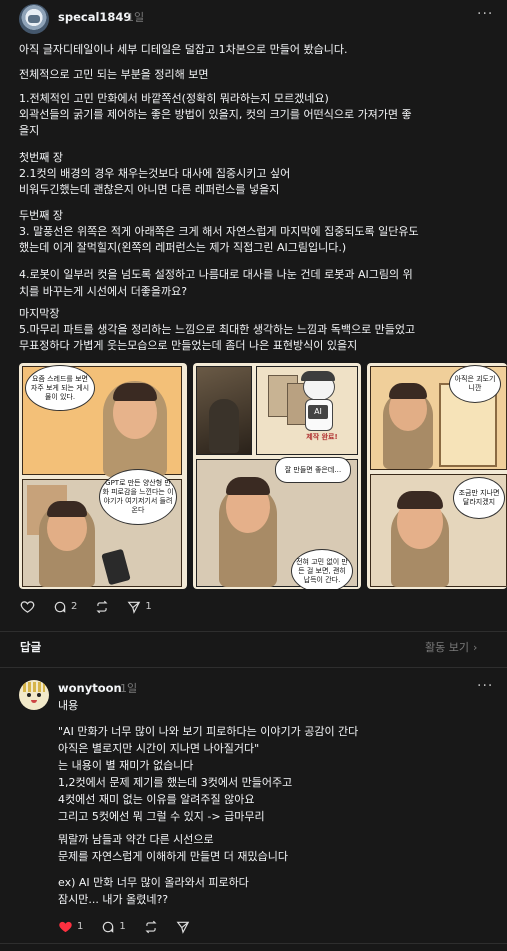  I want to click on reply-username: wonytoon, so click(90, 688).